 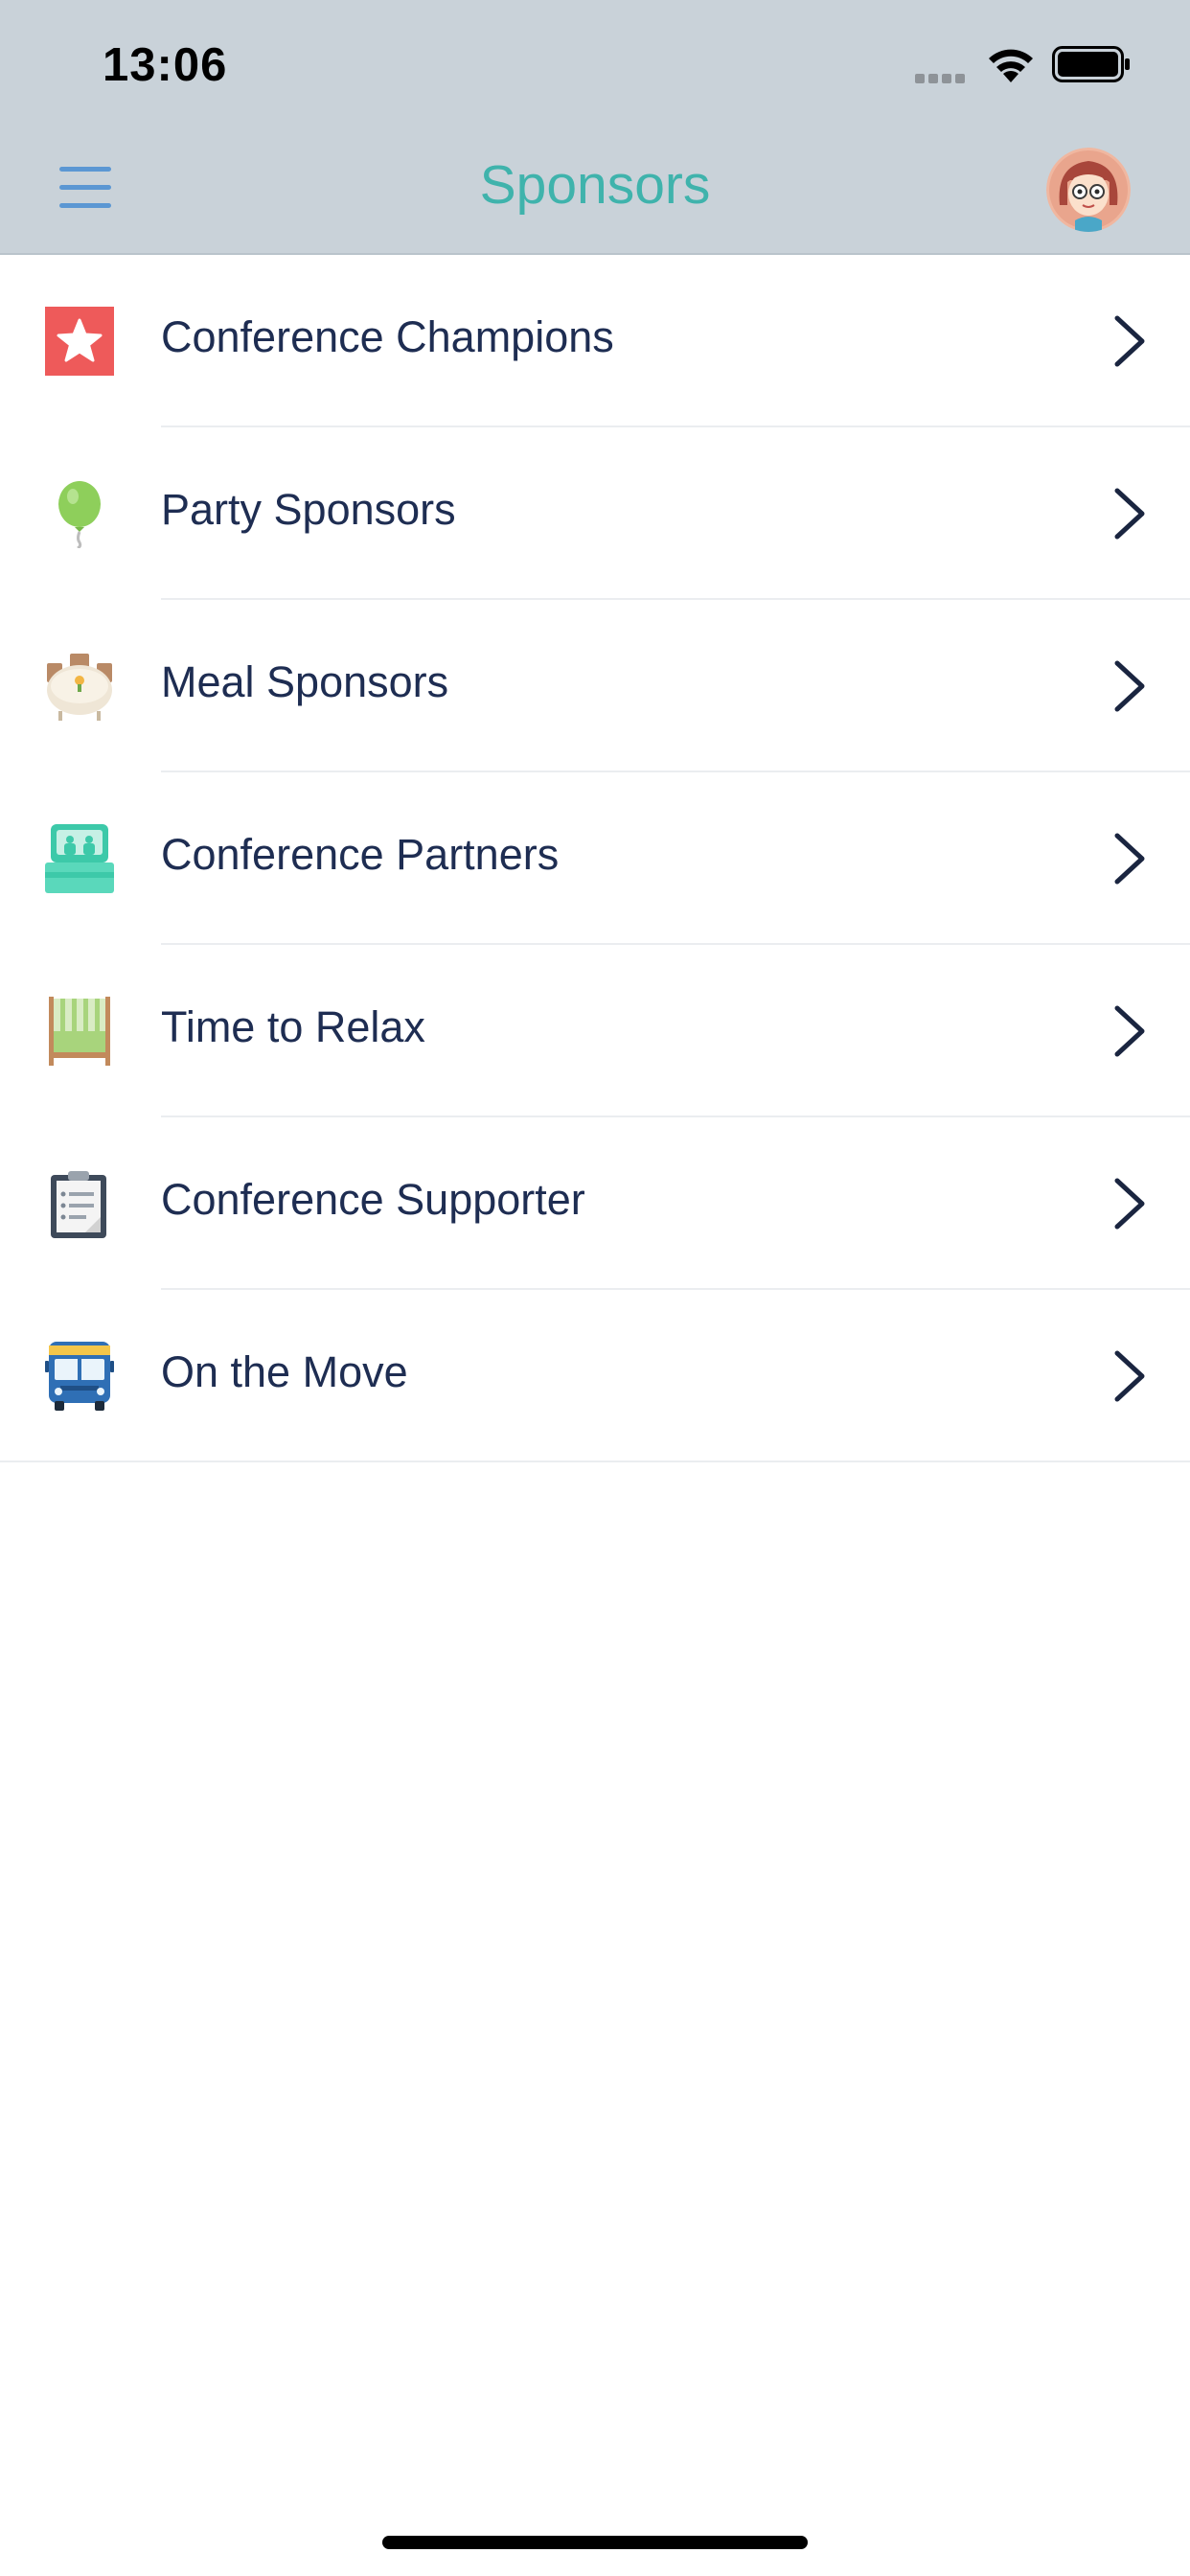 I want to click on list-item-label: Conference Supporter, so click(x=373, y=1199).